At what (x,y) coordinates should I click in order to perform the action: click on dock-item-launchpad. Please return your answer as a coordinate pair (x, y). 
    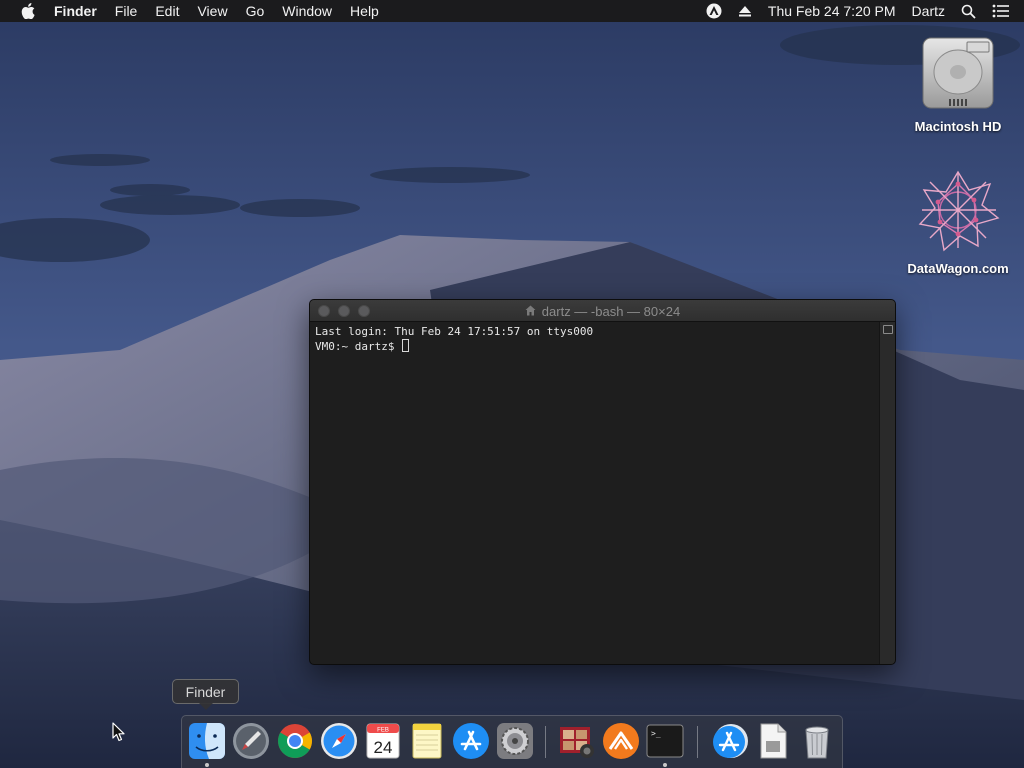
    Looking at the image, I should click on (251, 741).